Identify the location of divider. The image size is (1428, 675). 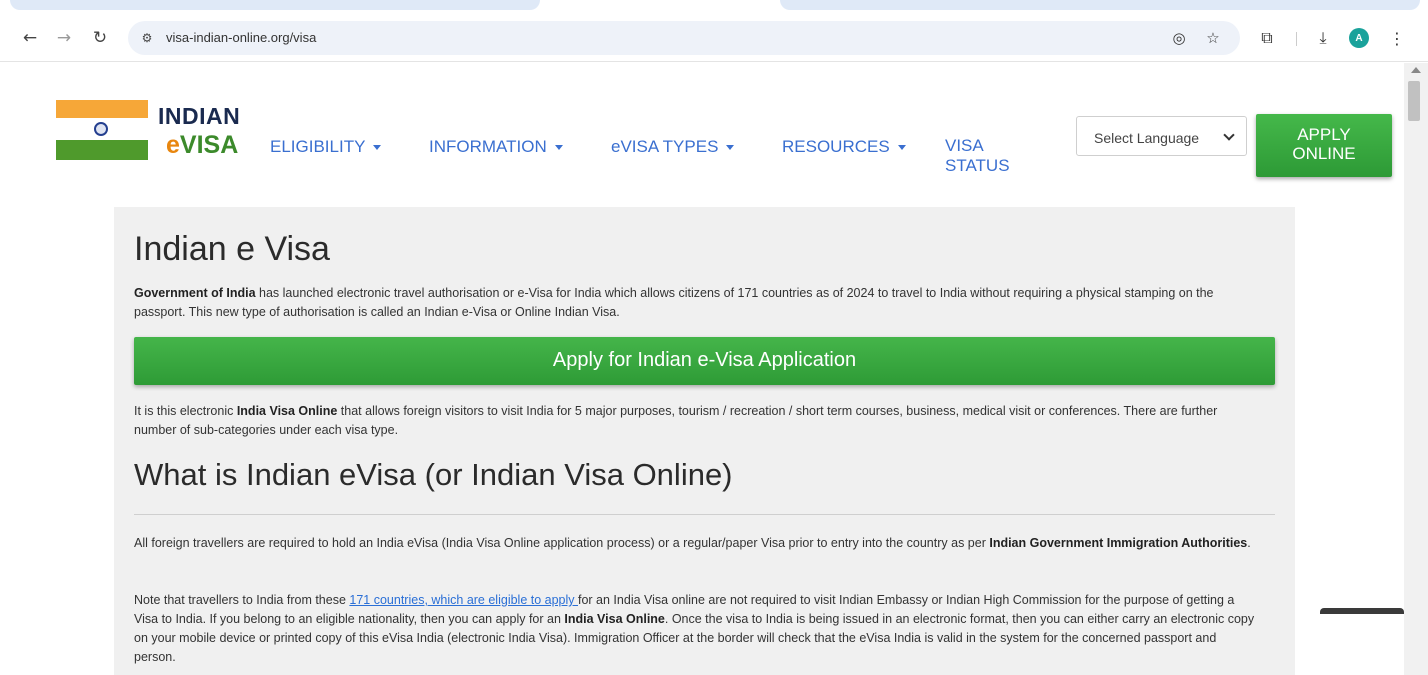
(704, 514).